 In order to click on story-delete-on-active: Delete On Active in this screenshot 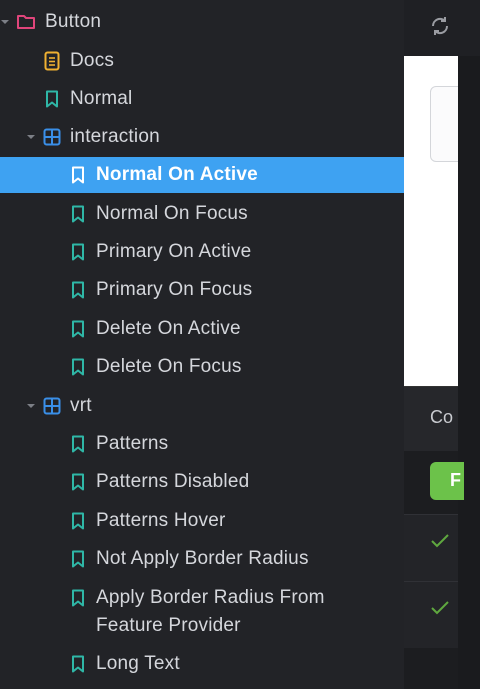, I will do `click(202, 329)`.